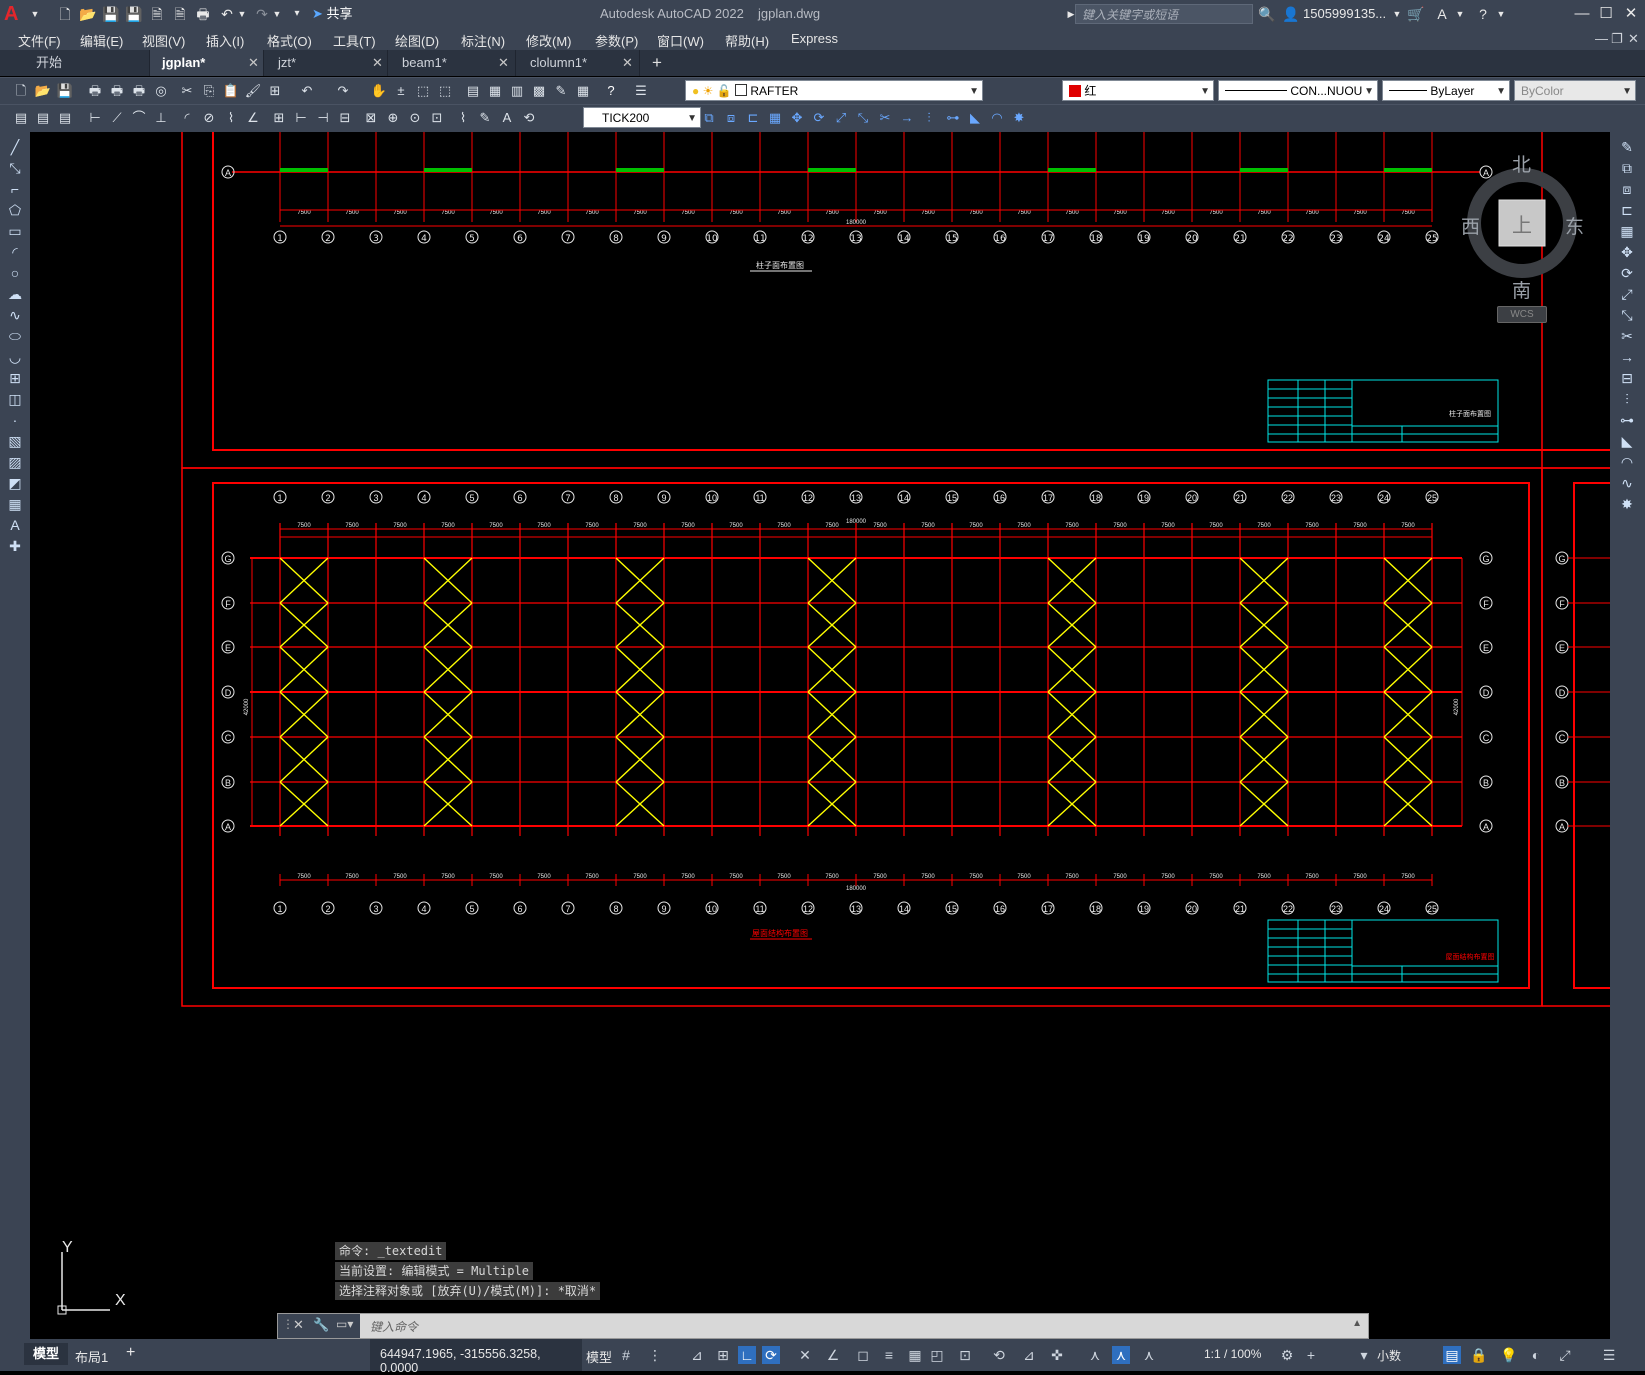 The image size is (1645, 1375). What do you see at coordinates (275, 91) in the screenshot?
I see `block-editor-icon: ⊞` at bounding box center [275, 91].